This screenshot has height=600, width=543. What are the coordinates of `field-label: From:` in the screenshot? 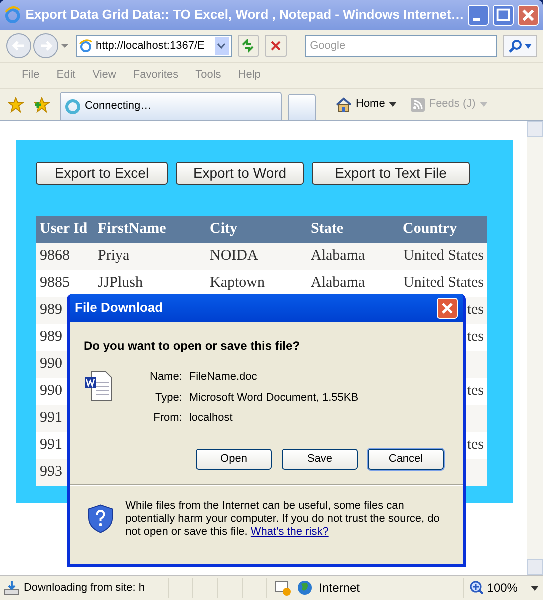 It's located at (167, 418).